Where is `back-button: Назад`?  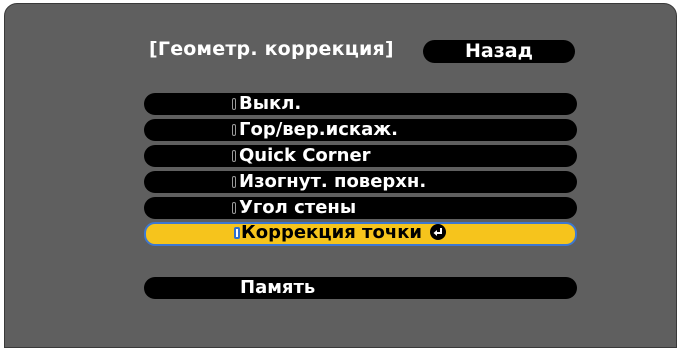 back-button: Назад is located at coordinates (499, 51).